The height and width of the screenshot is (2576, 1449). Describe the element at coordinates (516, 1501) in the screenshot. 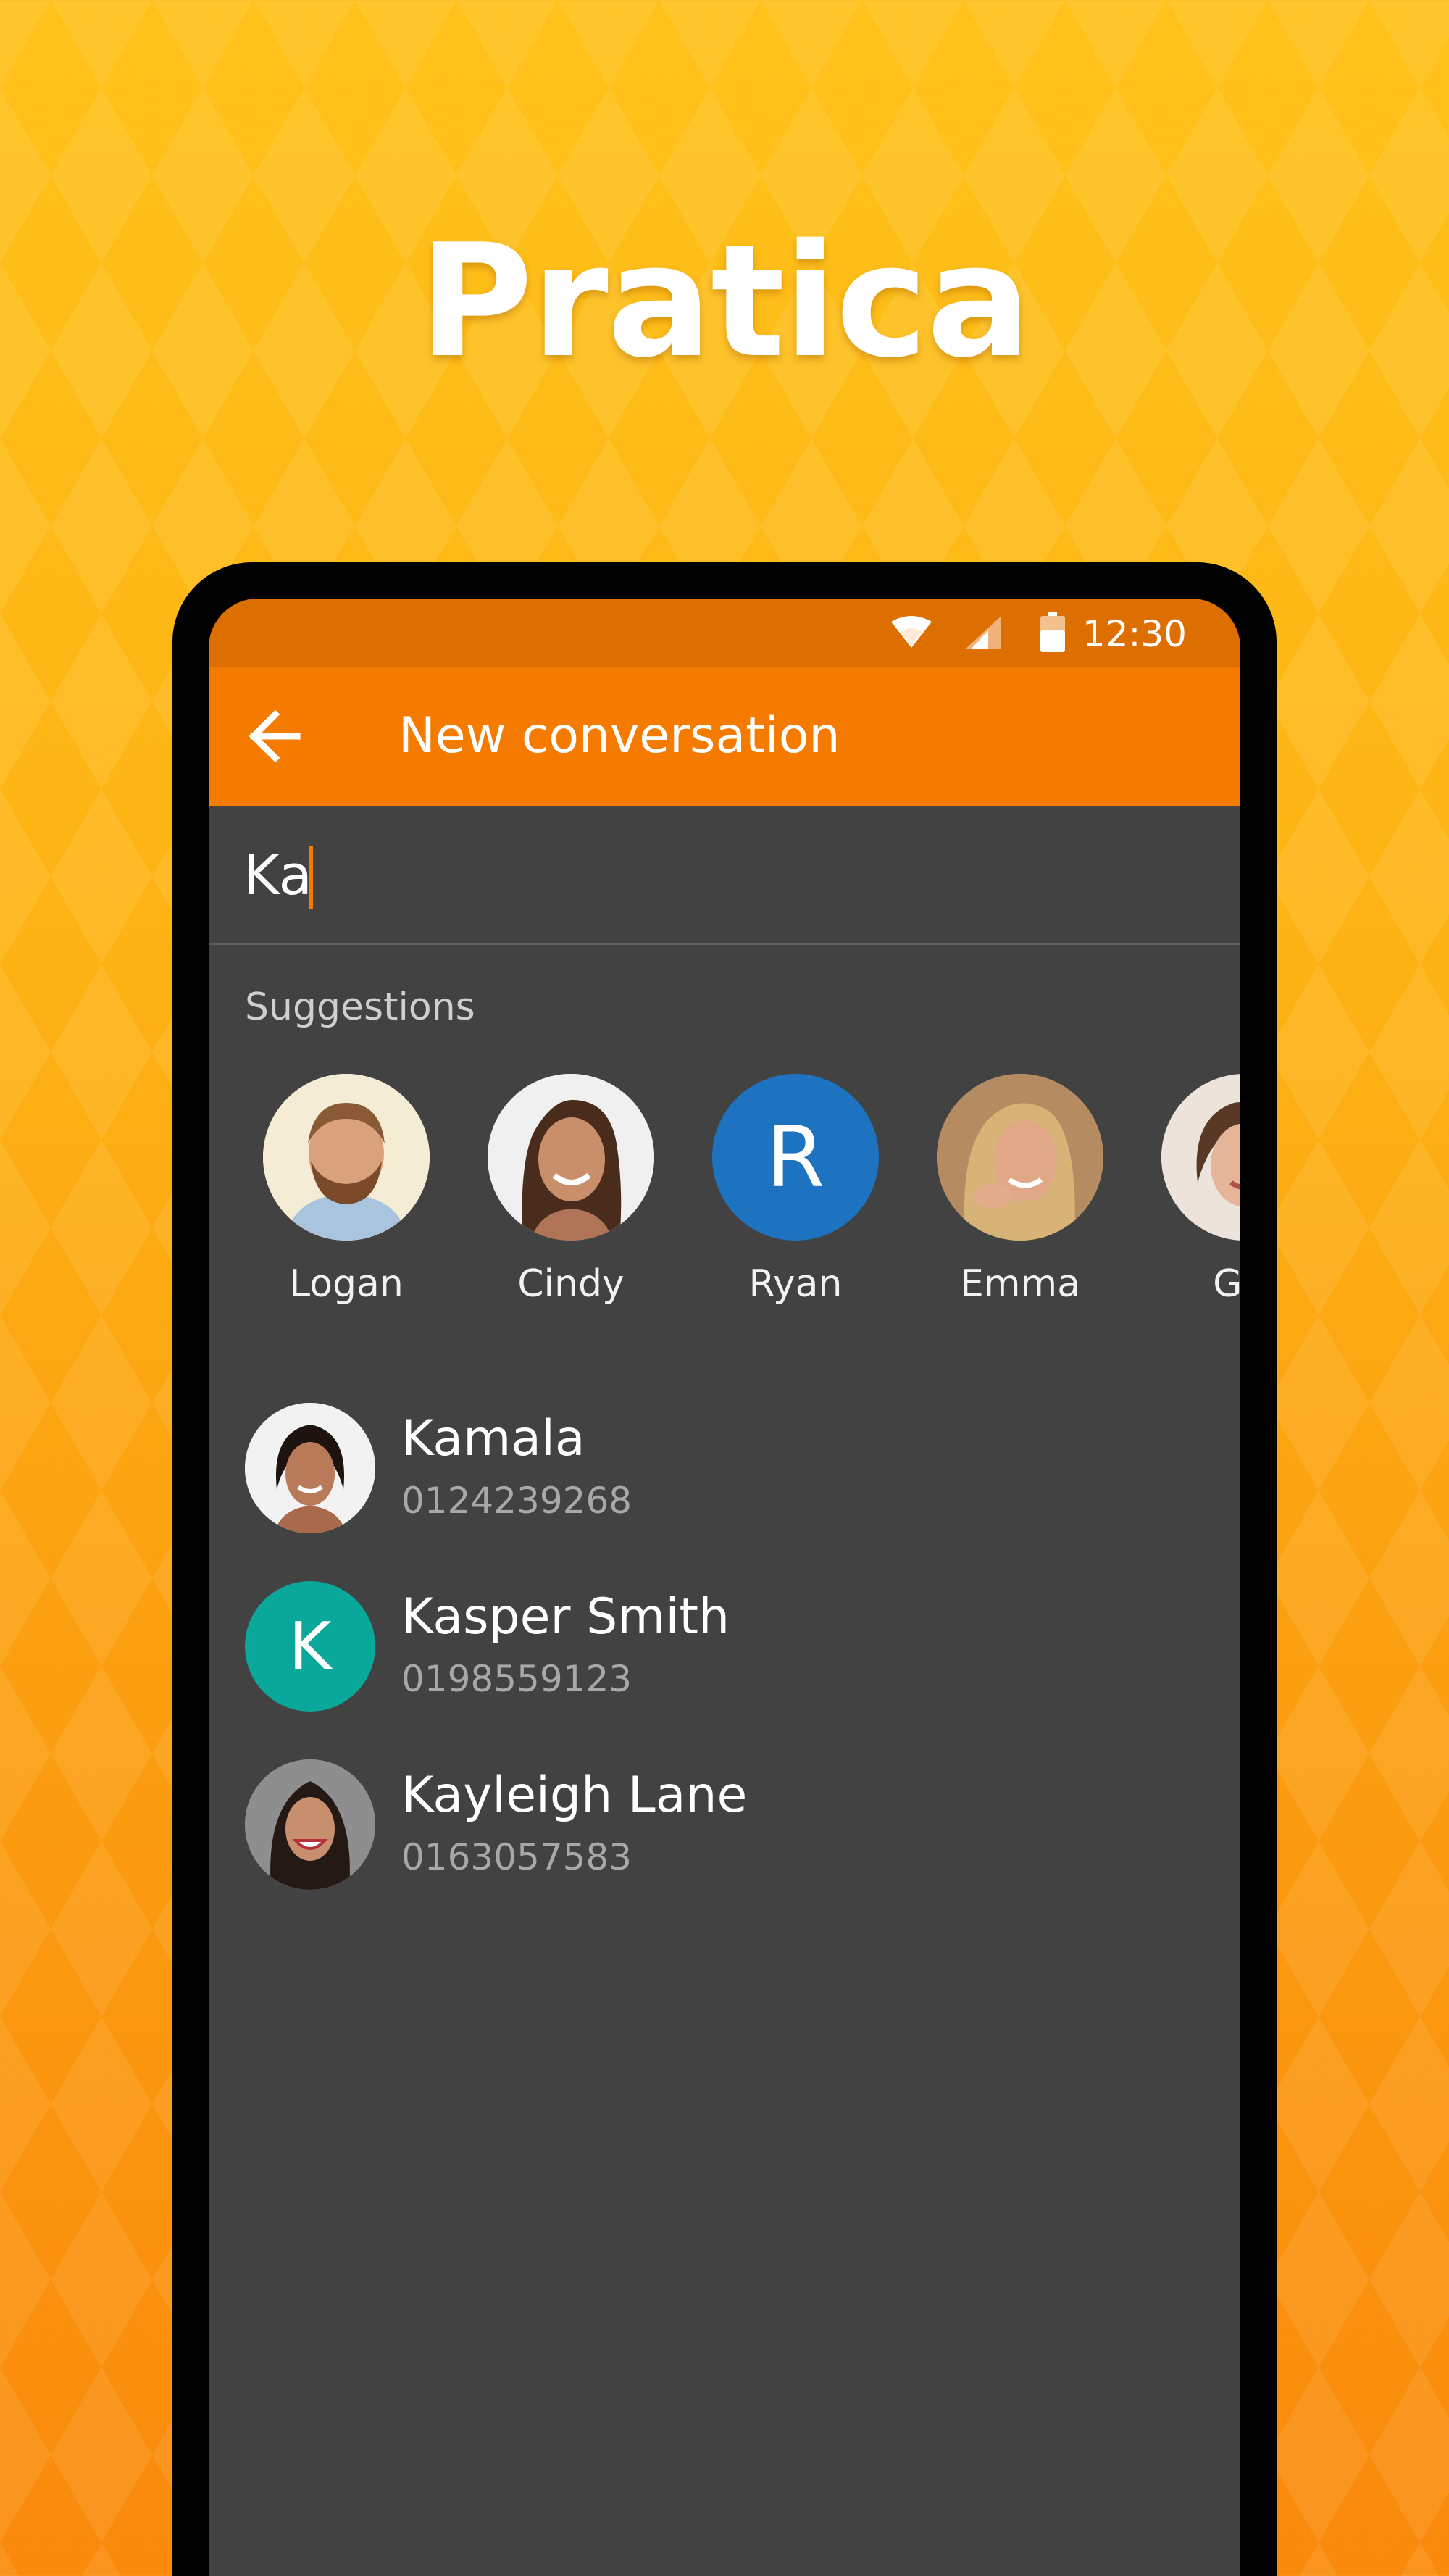

I see `contact-phone: 0124239268` at that location.